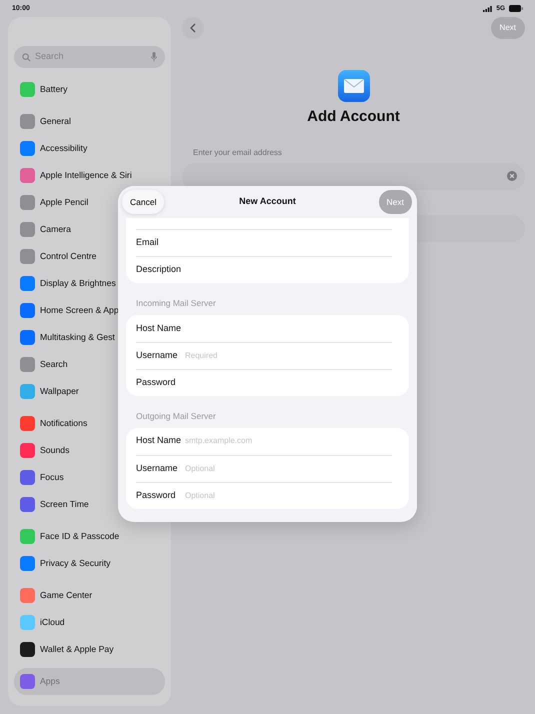 This screenshot has width=535, height=714. Describe the element at coordinates (512, 176) in the screenshot. I see `clear-icon` at that location.